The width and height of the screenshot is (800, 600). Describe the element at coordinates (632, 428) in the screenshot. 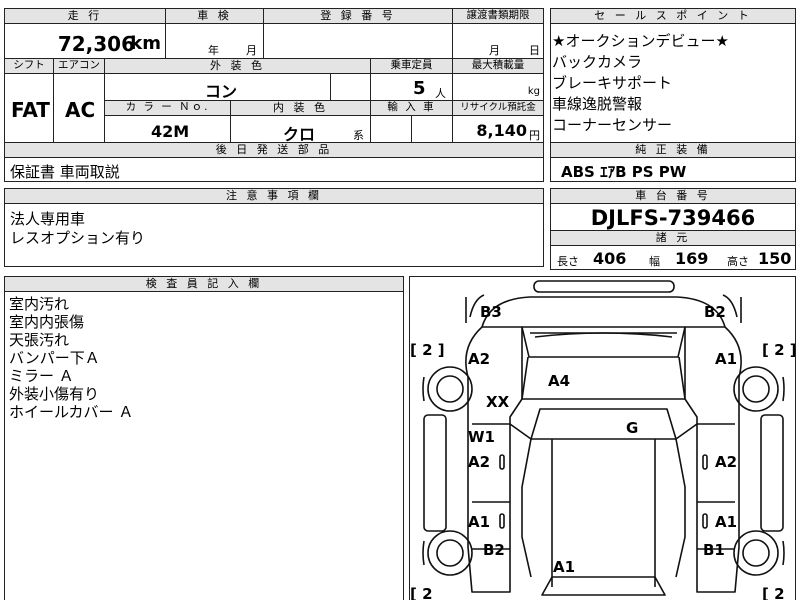

I see `mark-roof: G` at that location.